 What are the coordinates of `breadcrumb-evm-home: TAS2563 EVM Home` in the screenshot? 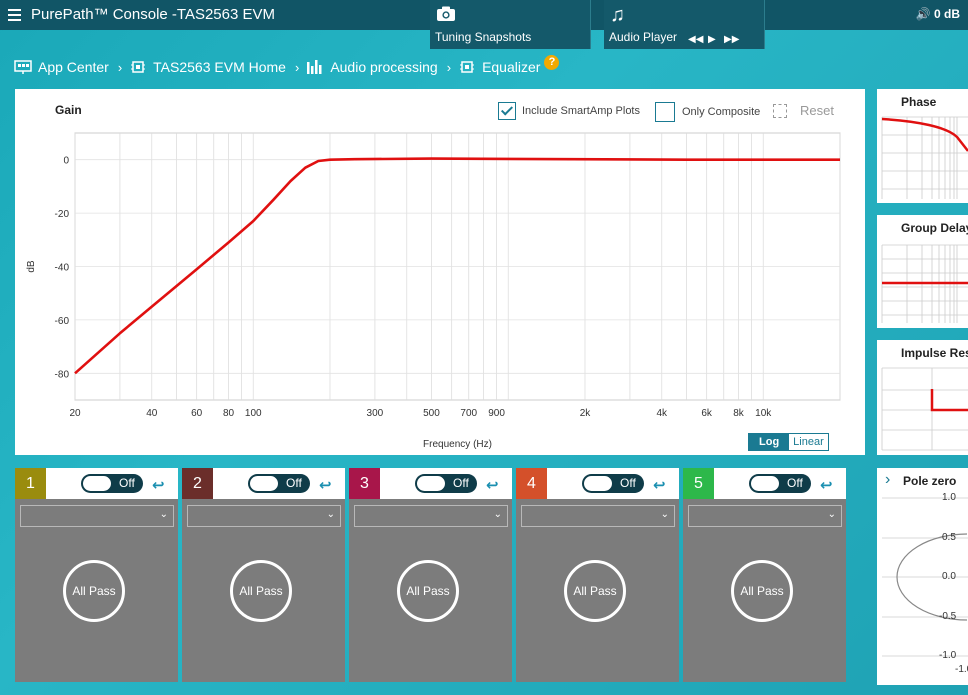 It's located at (207, 67).